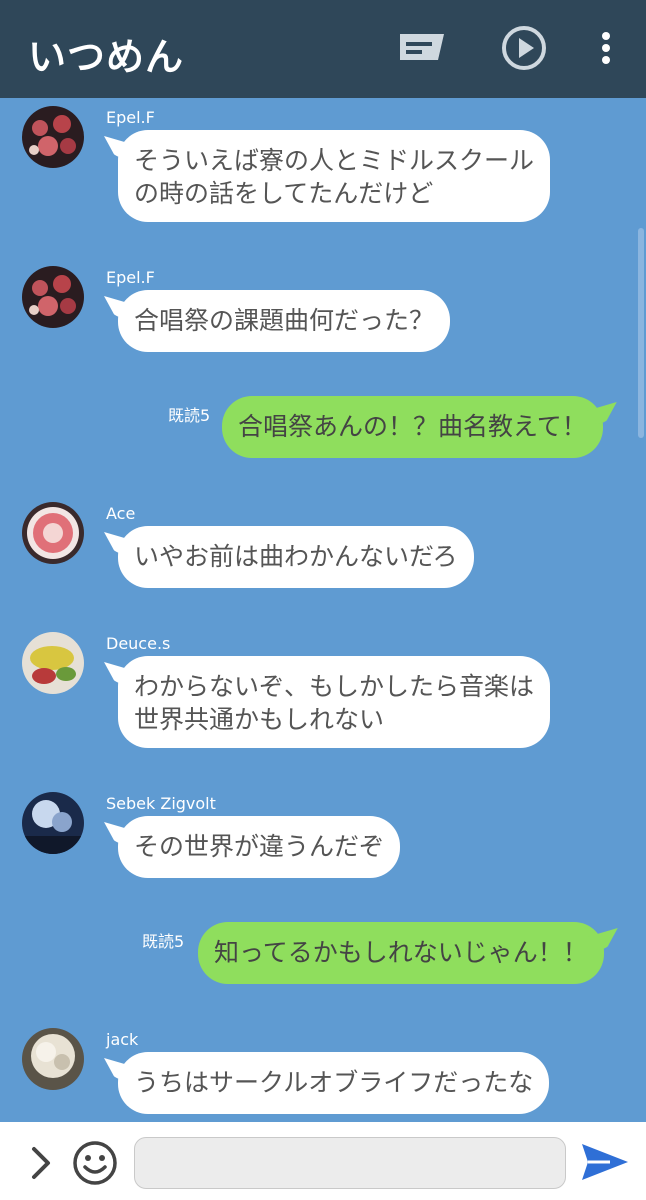 The image size is (646, 1200). I want to click on incoming-message-bubble: そういえば寮の人とミドルスクール の時の話をしてたんだけど, so click(334, 176).